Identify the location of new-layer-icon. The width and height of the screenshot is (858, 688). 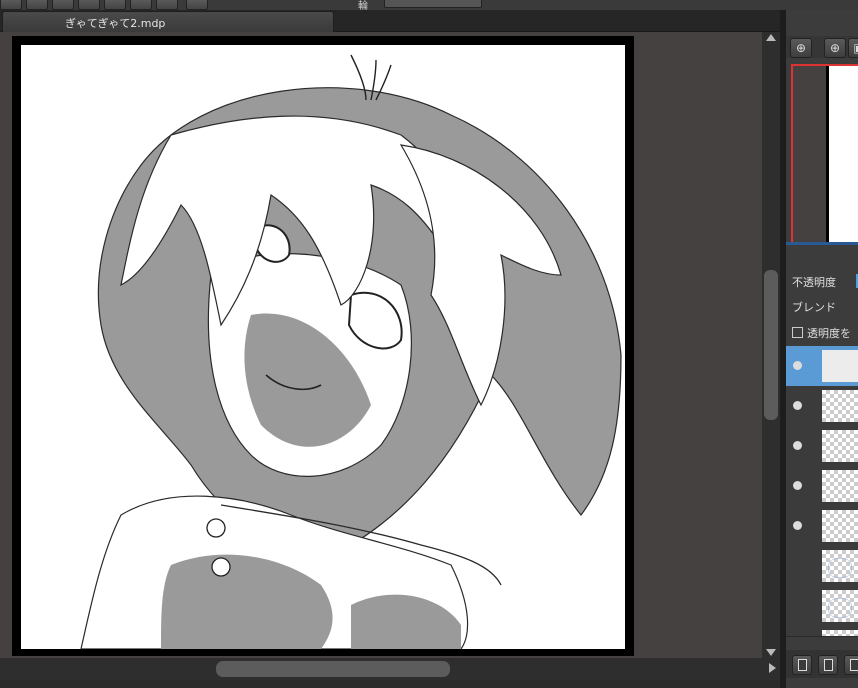
(802, 665).